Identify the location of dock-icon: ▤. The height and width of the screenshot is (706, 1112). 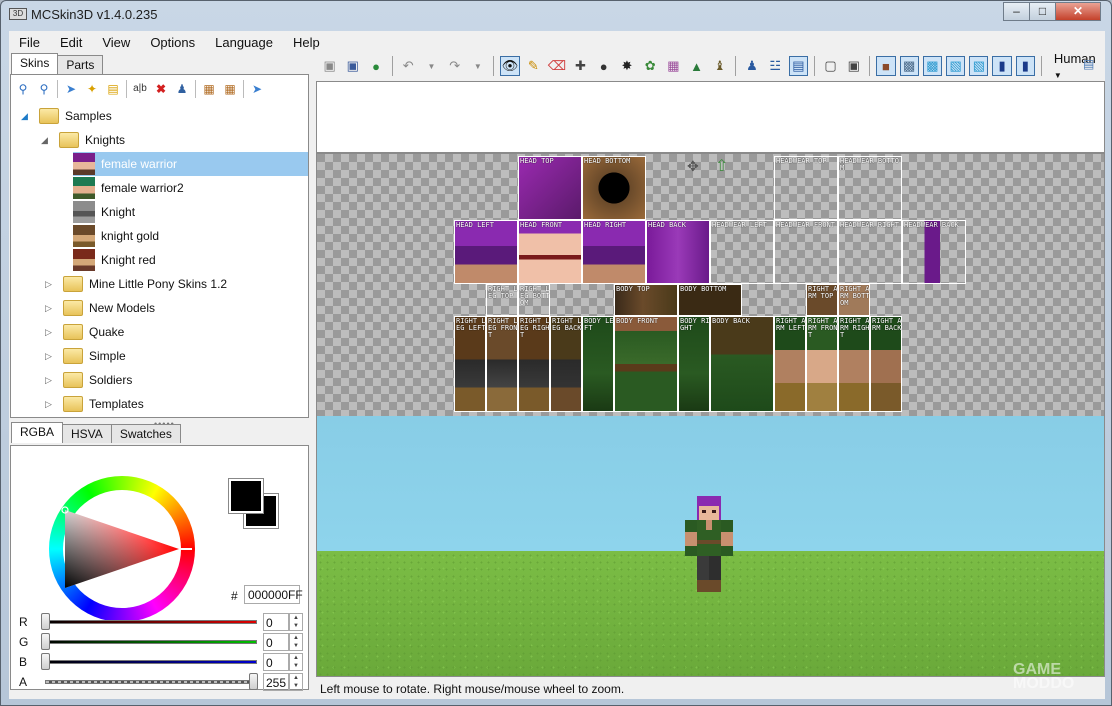
(1092, 66).